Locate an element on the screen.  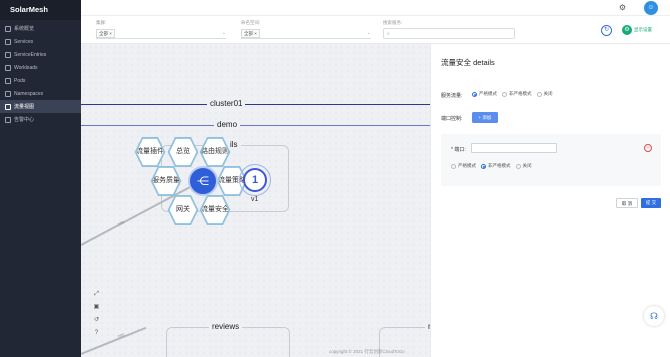
services-icon is located at coordinates (8, 41).